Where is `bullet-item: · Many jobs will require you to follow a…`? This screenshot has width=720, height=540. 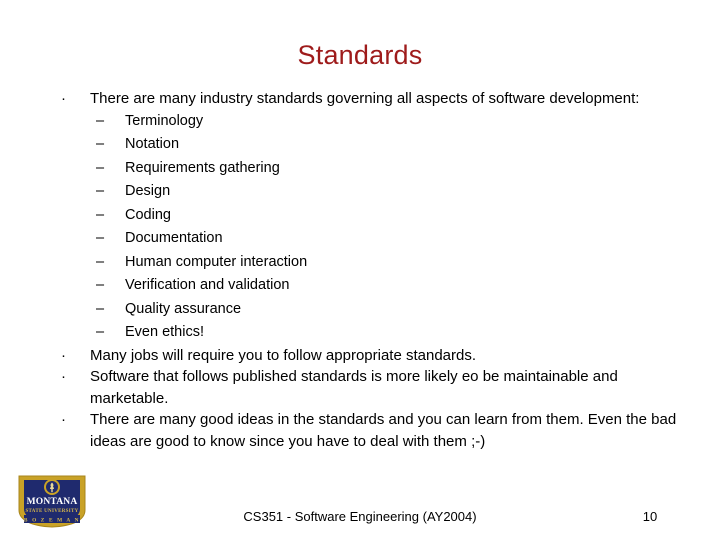
bullet-item: · Many jobs will require you to follow a… is located at coordinates (368, 356).